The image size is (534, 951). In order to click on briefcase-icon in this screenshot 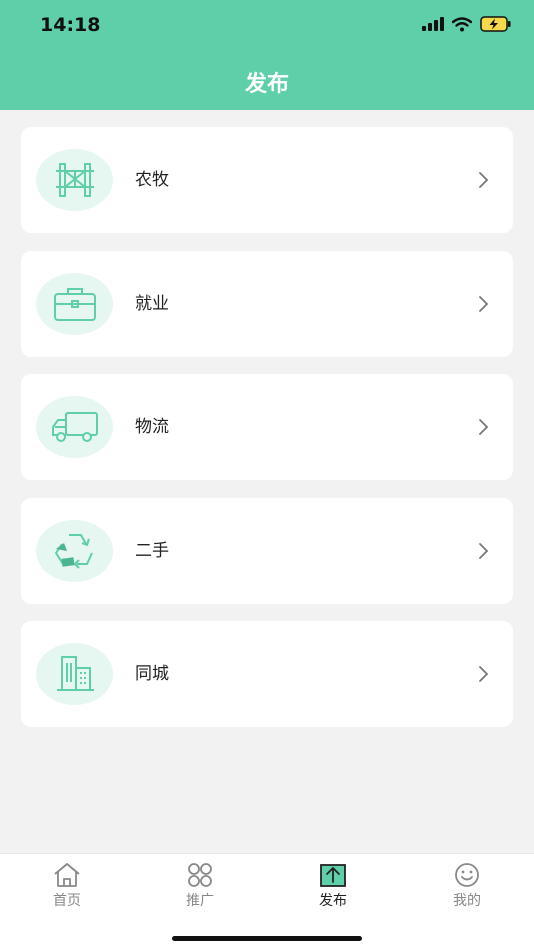, I will do `click(74, 304)`.